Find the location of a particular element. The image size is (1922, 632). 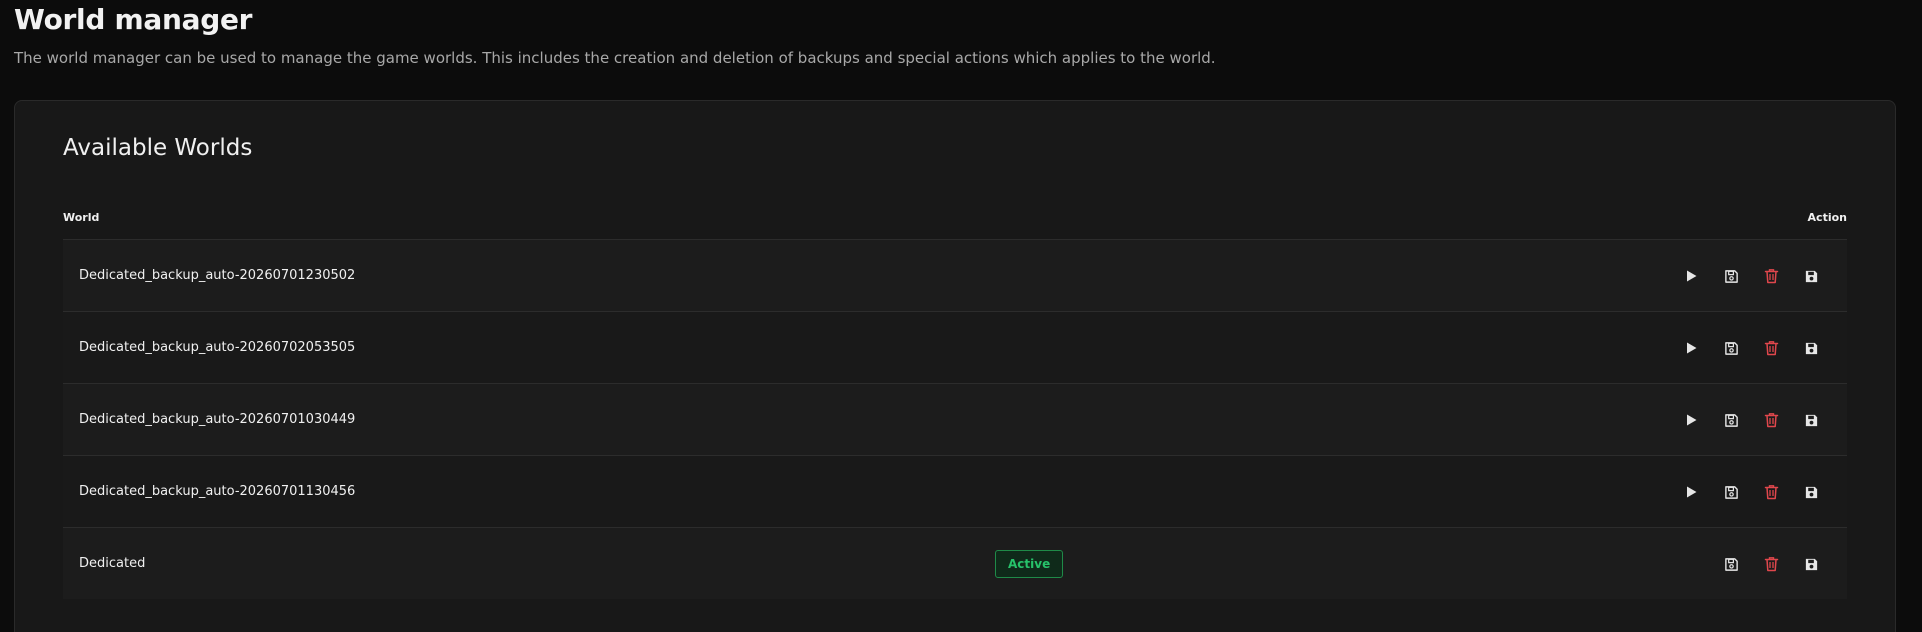

card-title: Available Worlds is located at coordinates (158, 148).